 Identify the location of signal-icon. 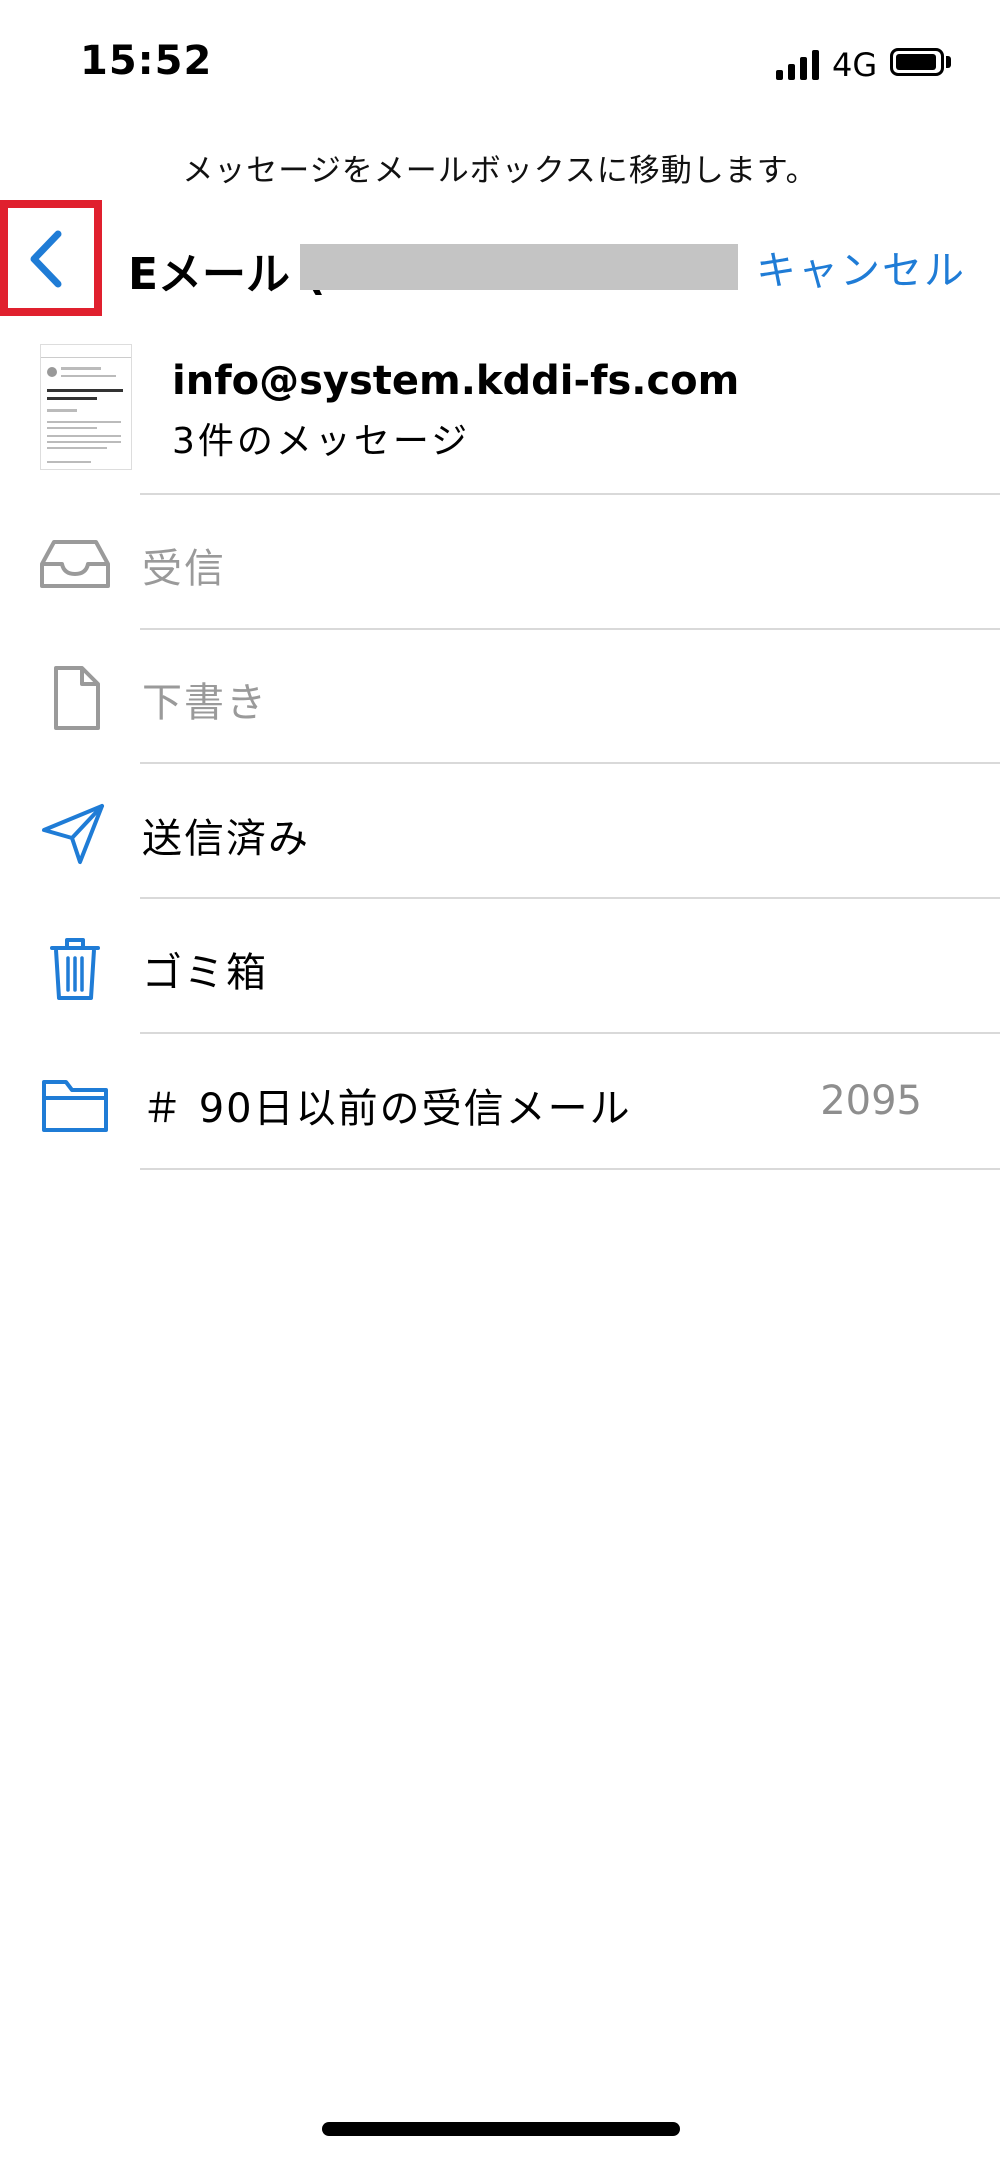
(797, 65).